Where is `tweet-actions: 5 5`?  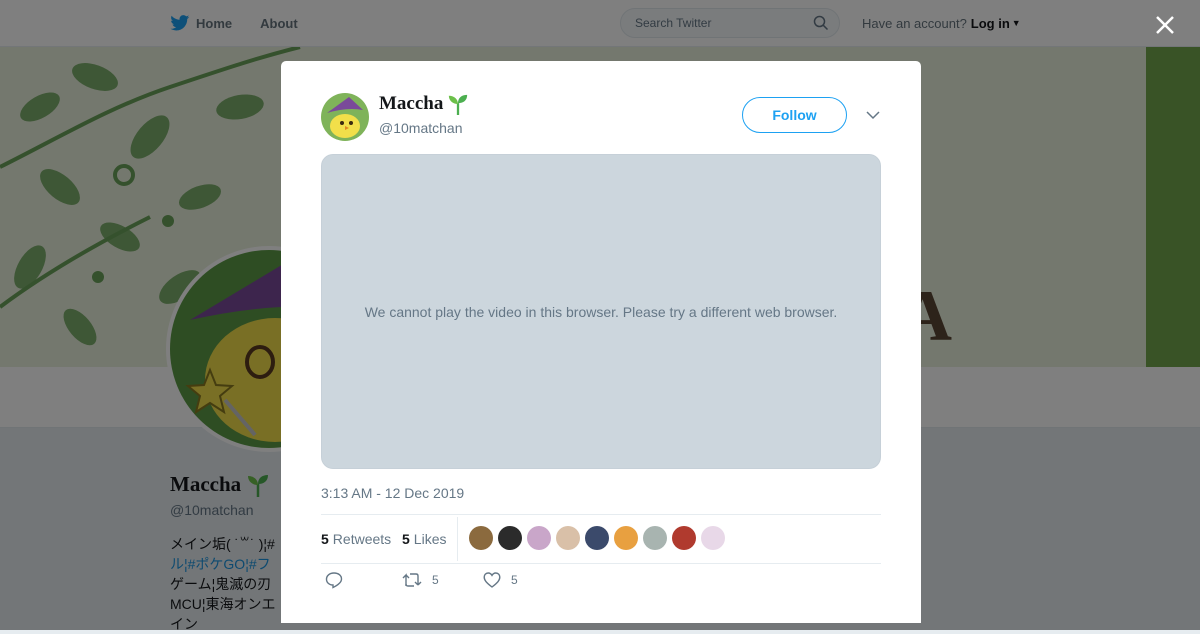
tweet-actions: 5 5 is located at coordinates (601, 583).